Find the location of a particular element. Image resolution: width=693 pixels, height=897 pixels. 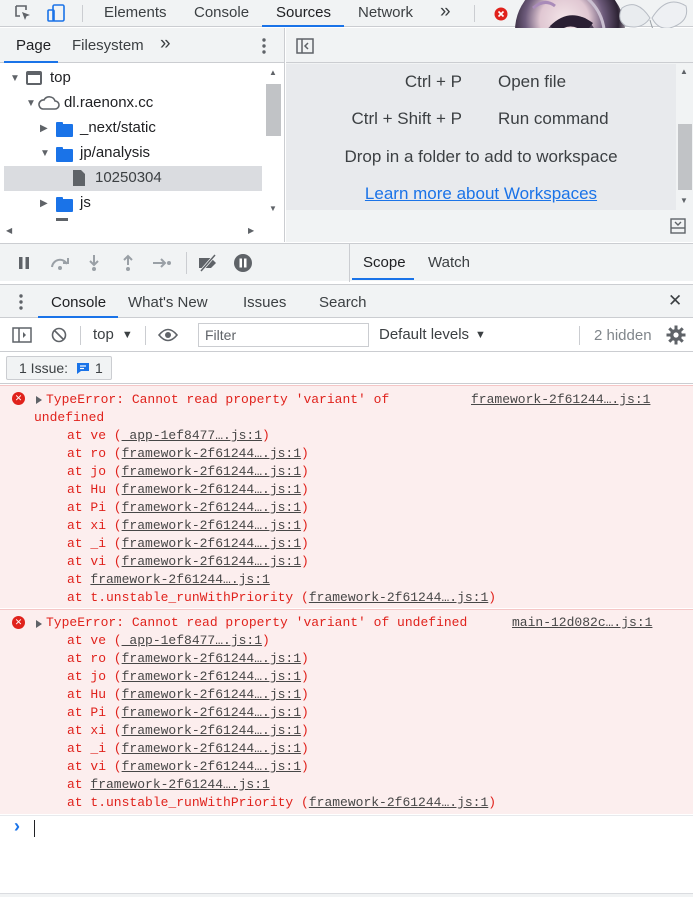

pause-on-exceptions-icon is located at coordinates (243, 263).